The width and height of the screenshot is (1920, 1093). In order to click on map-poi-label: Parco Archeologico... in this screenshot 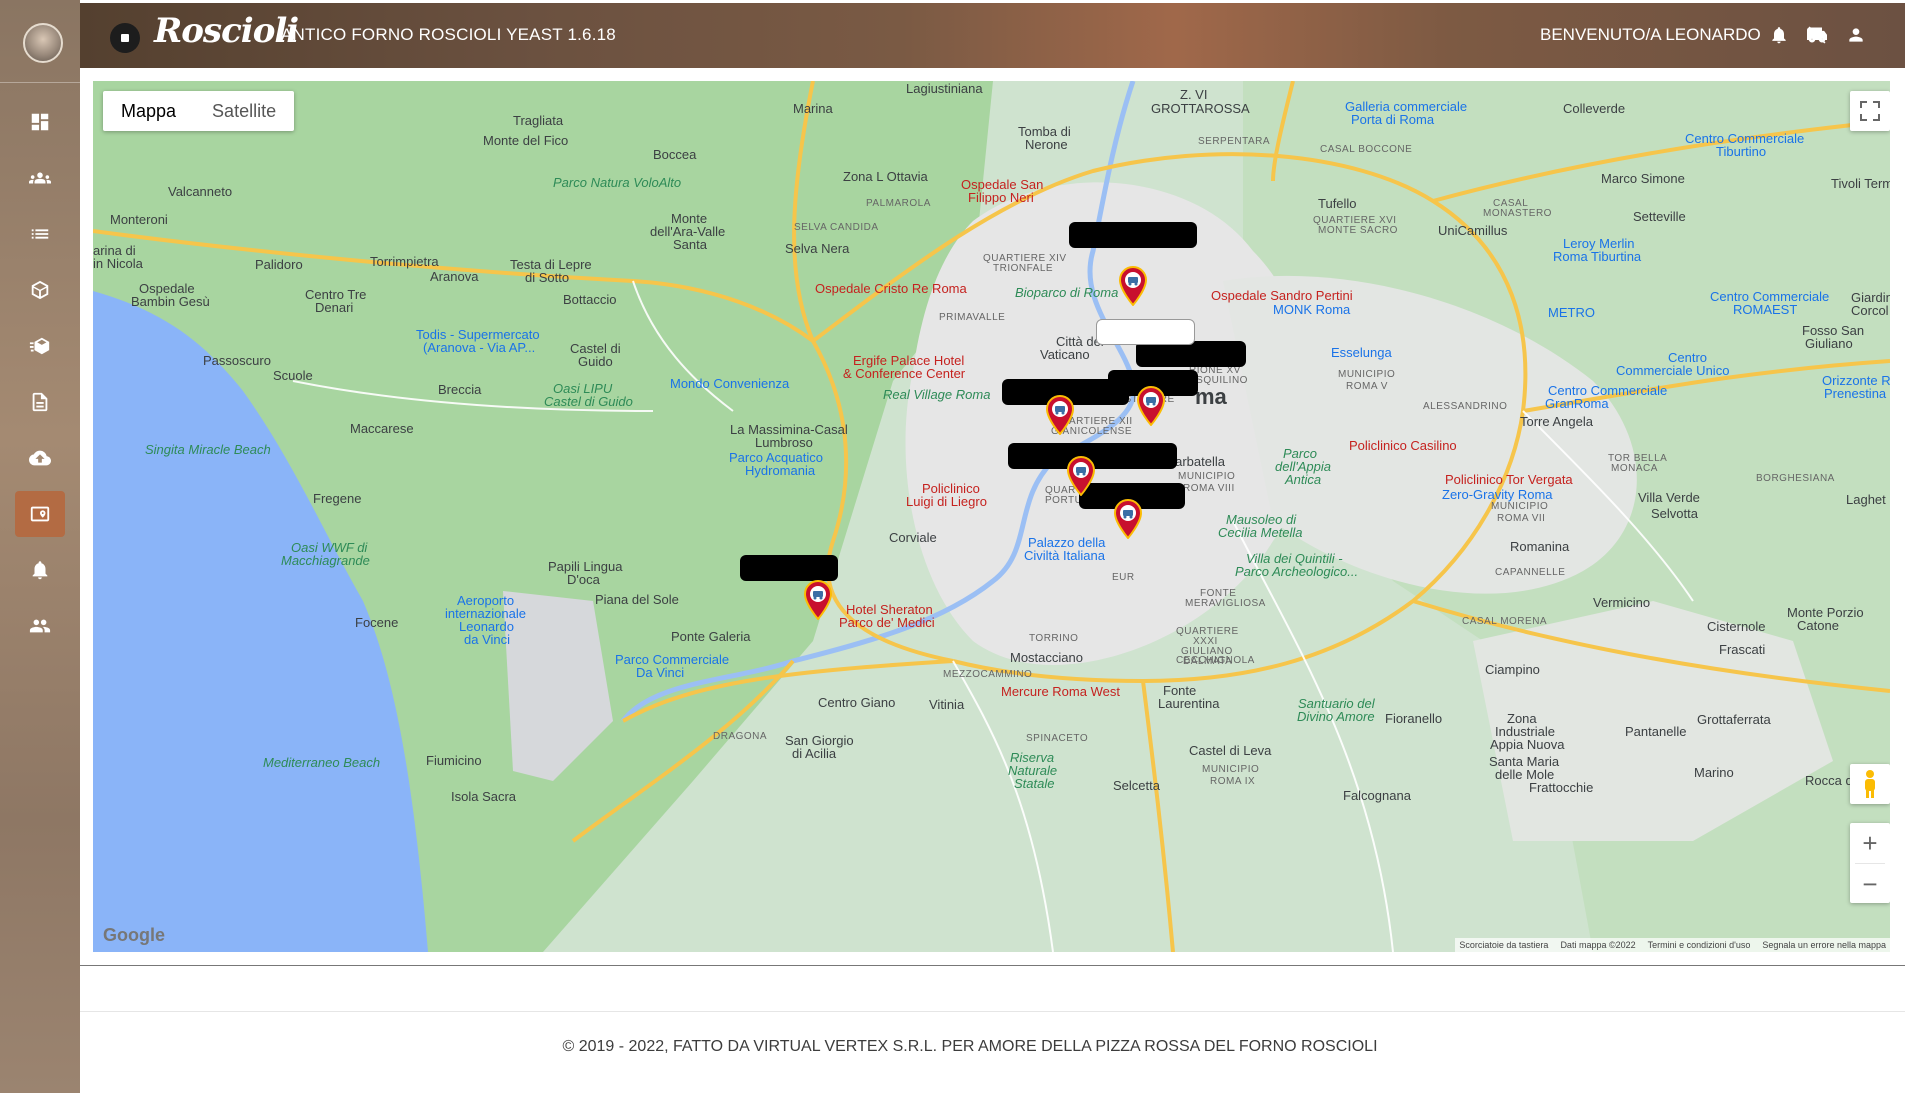, I will do `click(1296, 571)`.